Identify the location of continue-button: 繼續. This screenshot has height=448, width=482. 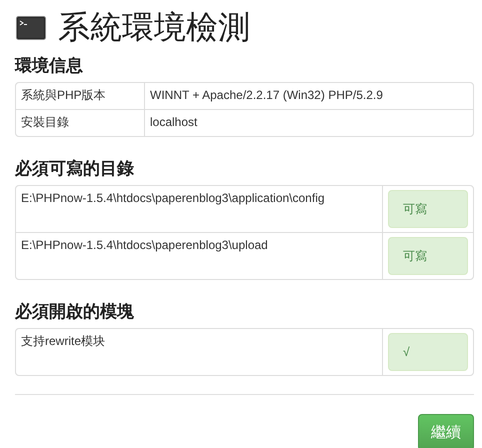
(446, 431).